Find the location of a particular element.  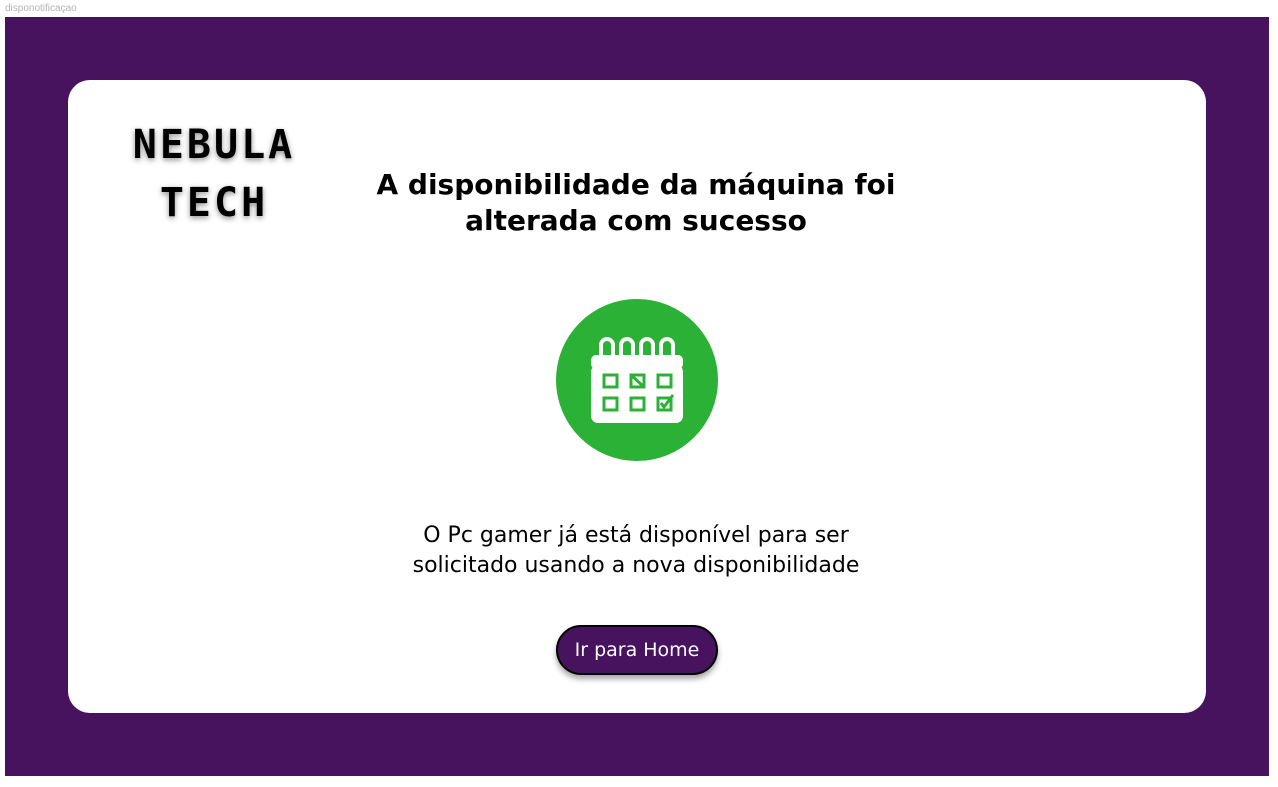

logo-line-2: TECH is located at coordinates (214, 203).